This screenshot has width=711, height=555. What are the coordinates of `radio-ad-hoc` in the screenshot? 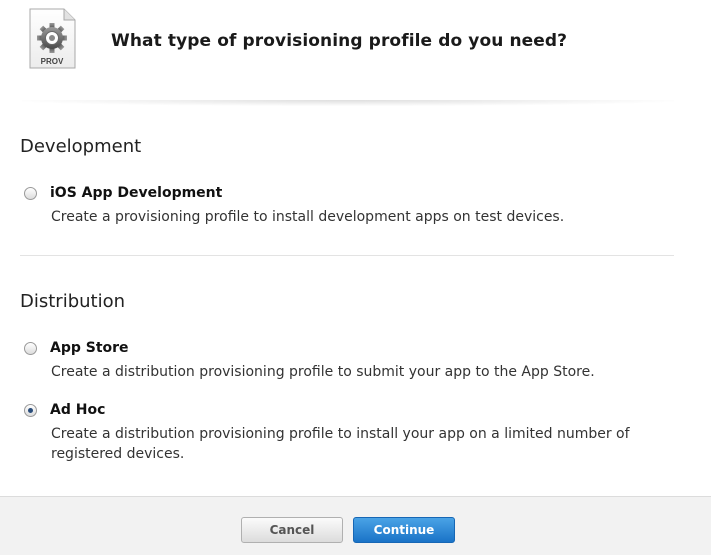 It's located at (30, 410).